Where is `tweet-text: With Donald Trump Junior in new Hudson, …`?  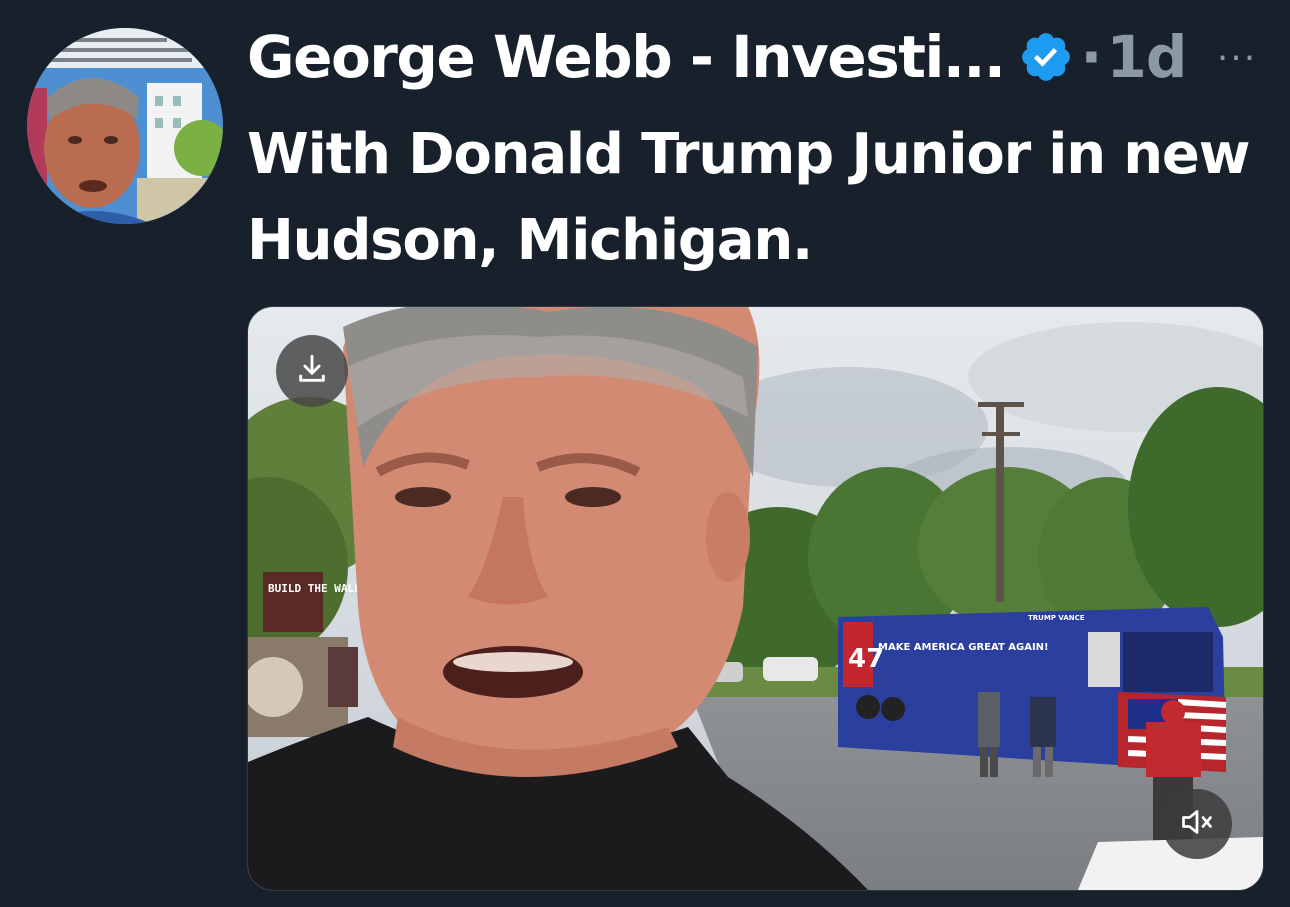
tweet-text: With Donald Trump Junior in new Hudson, … is located at coordinates (748, 197).